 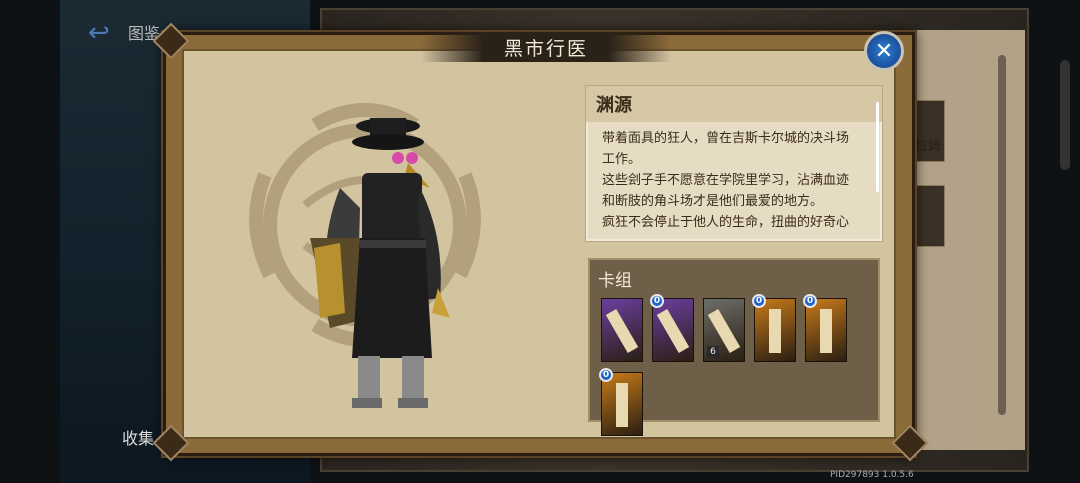 What do you see at coordinates (930, 216) in the screenshot?
I see `background-thumbnail` at bounding box center [930, 216].